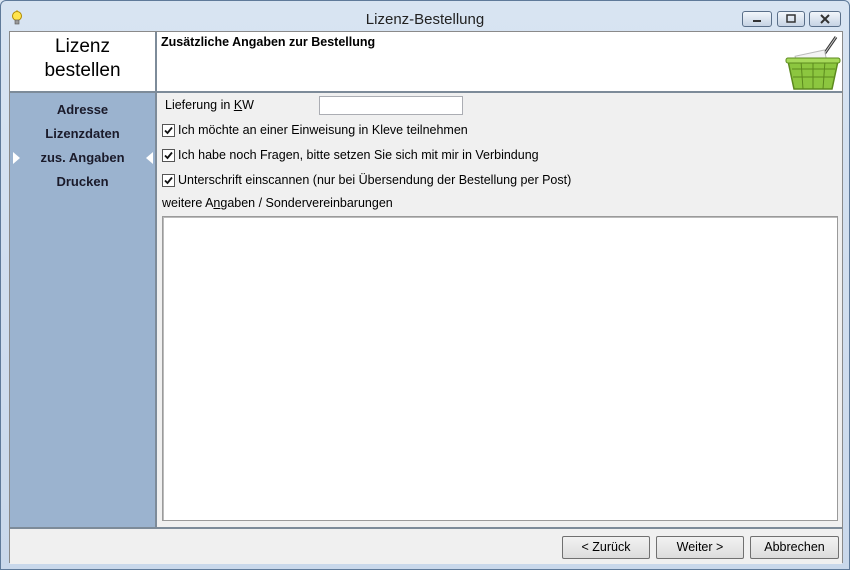 This screenshot has width=850, height=570. I want to click on delivery-week-input, so click(391, 105).